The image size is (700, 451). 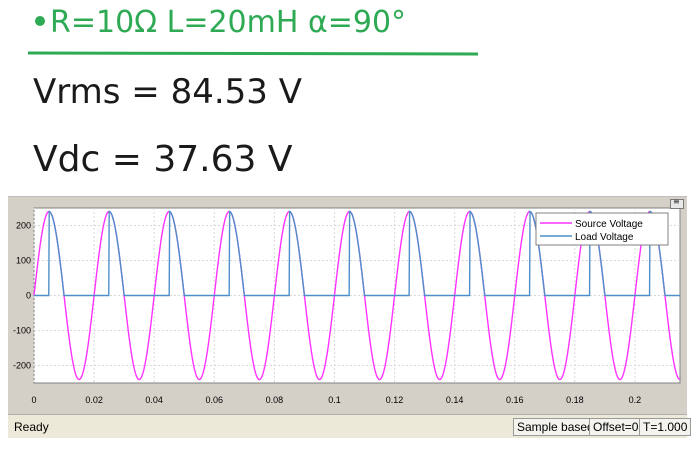 I want to click on x-tick-label: 0.14, so click(x=455, y=400).